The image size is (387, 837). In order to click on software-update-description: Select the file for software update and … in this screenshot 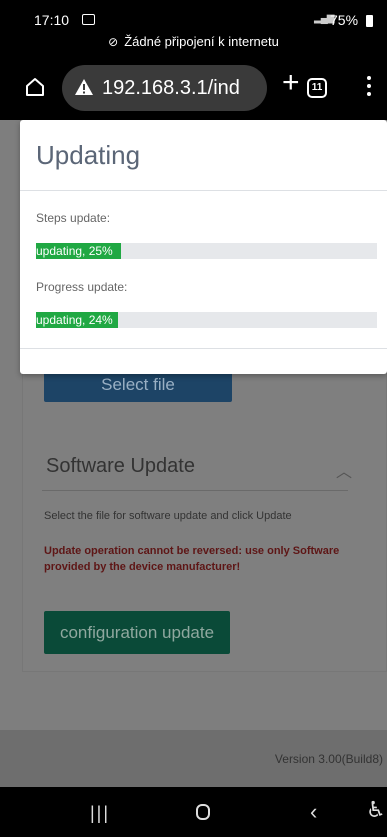, I will do `click(168, 516)`.